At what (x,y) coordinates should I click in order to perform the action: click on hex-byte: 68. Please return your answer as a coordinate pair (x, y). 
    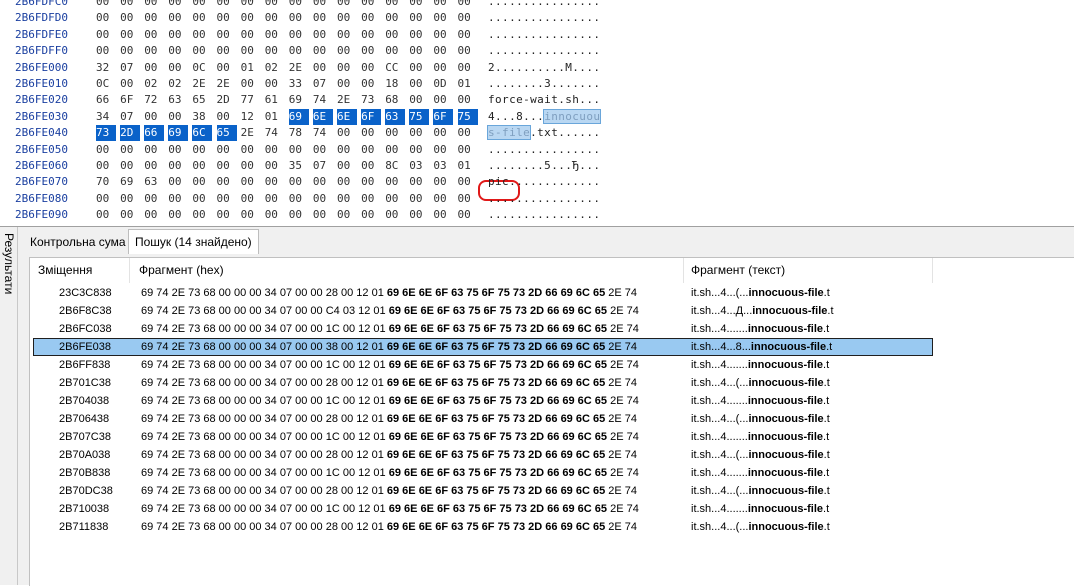
    Looking at the image, I should click on (395, 100).